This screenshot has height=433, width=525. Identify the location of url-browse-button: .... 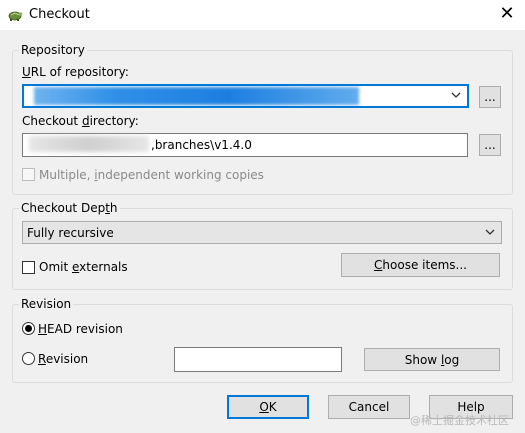
(490, 97).